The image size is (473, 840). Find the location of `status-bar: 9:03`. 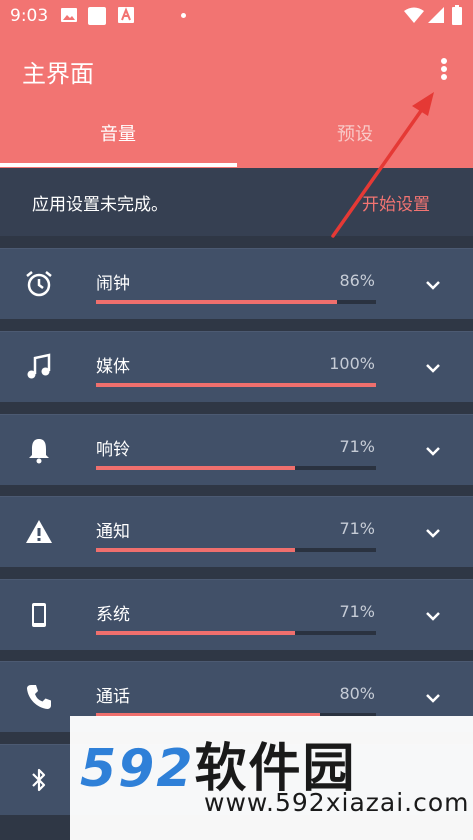

status-bar: 9:03 is located at coordinates (236, 15).